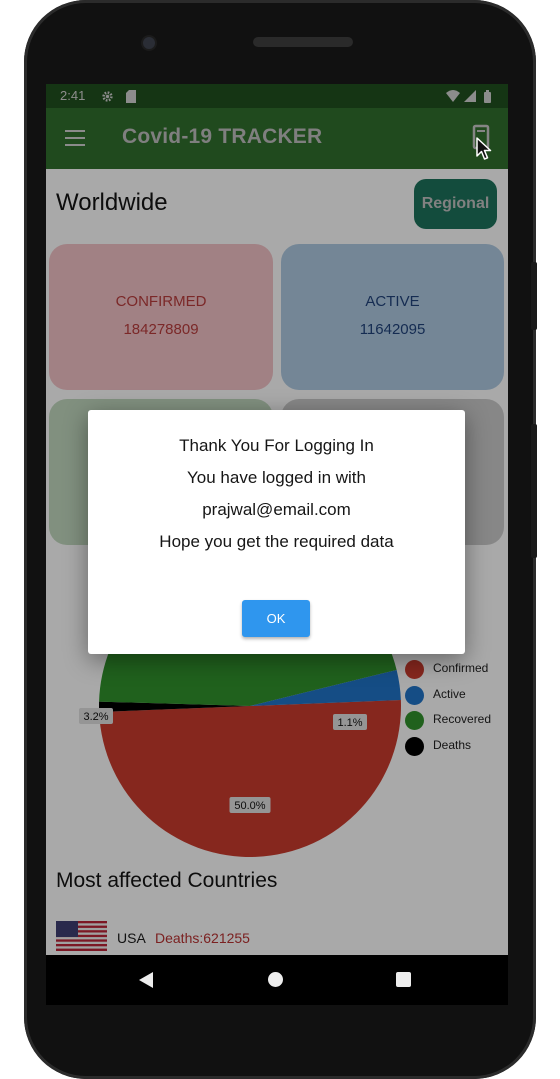 The height and width of the screenshot is (1079, 560). Describe the element at coordinates (534, 491) in the screenshot. I see `volume-button` at that location.